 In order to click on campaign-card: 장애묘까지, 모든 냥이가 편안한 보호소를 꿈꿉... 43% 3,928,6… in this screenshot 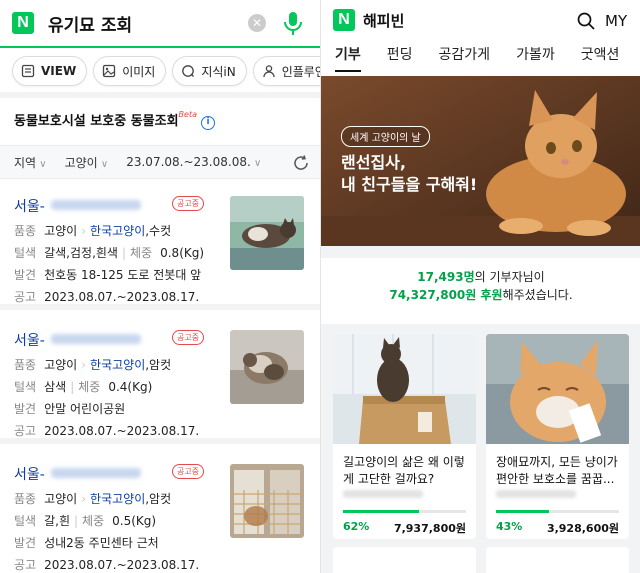, I will do `click(557, 436)`.